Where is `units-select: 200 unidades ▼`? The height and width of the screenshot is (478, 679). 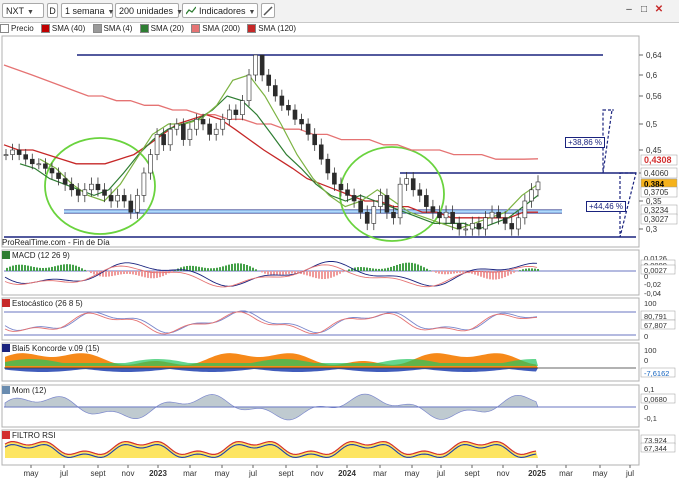
units-select: 200 unidades ▼ is located at coordinates (149, 10).